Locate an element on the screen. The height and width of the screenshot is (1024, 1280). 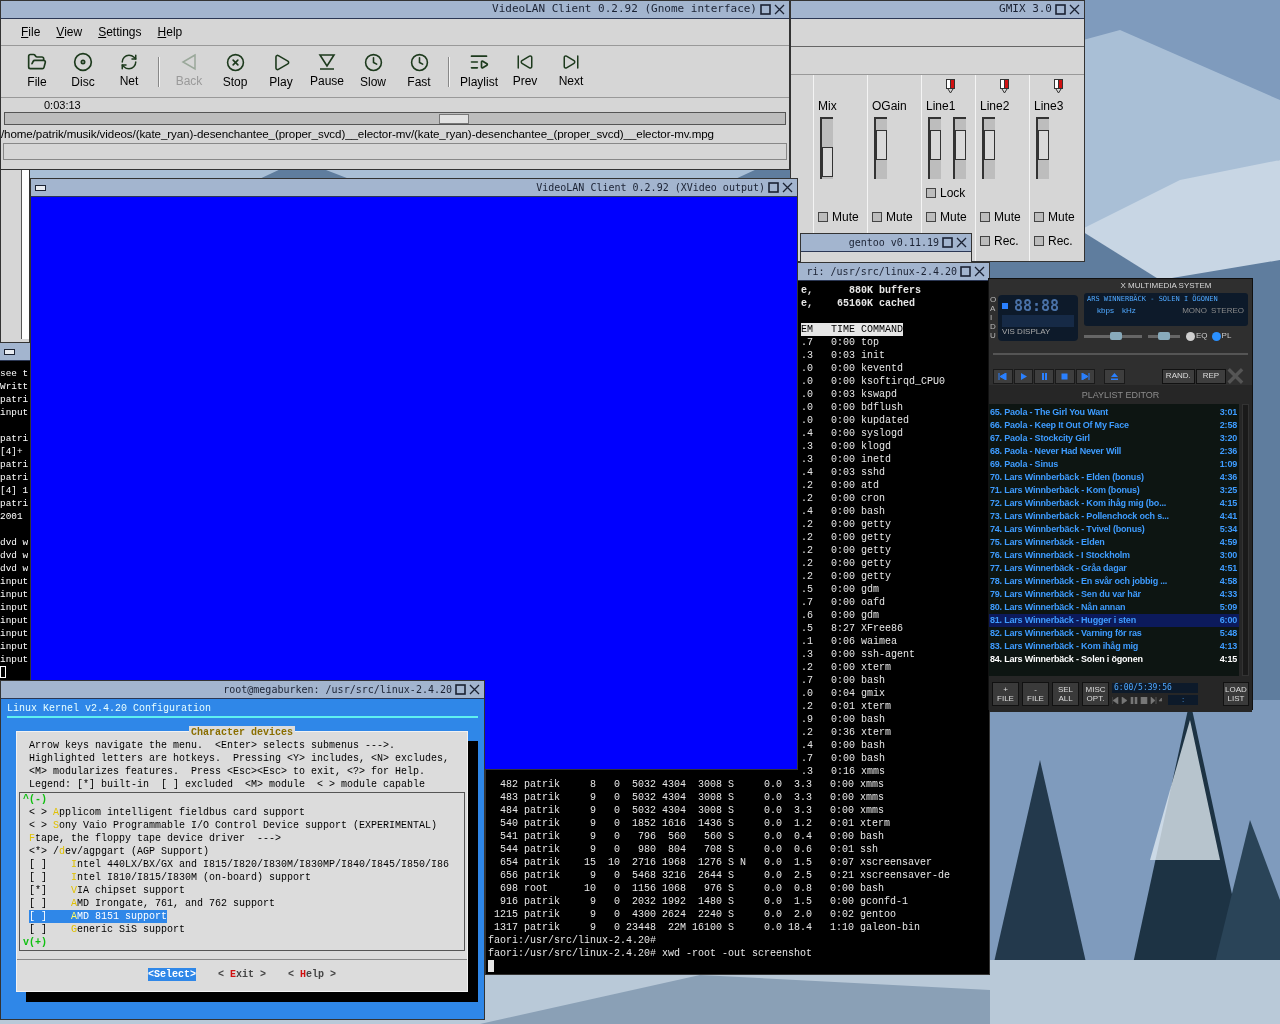
prev-button is located at coordinates (1003, 376).